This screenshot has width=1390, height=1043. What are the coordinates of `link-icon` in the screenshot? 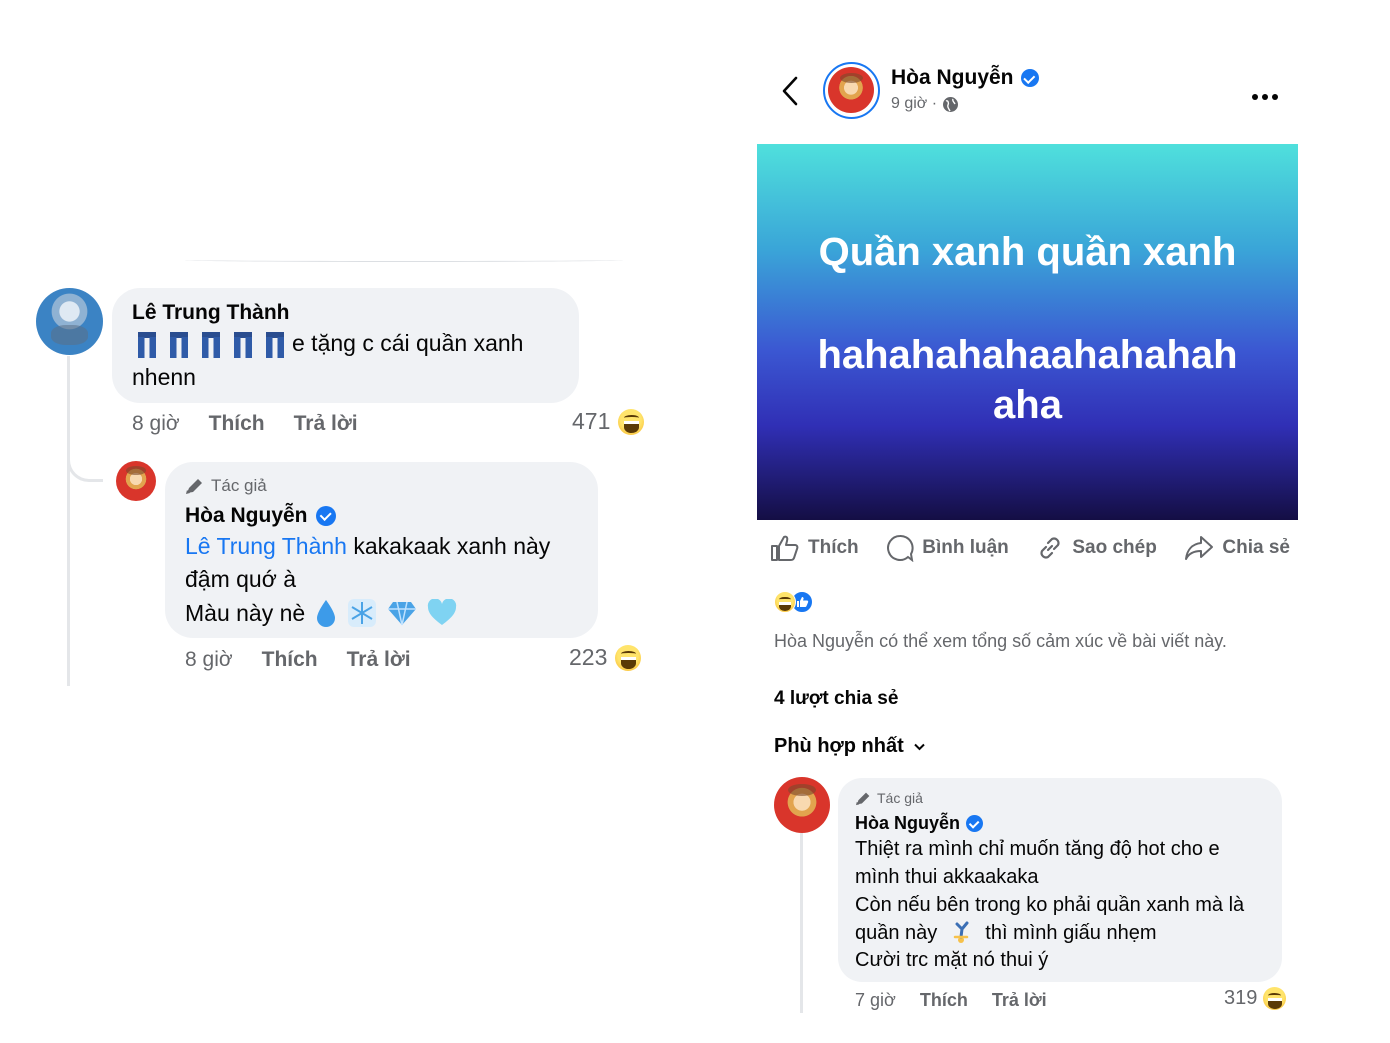 It's located at (1050, 548).